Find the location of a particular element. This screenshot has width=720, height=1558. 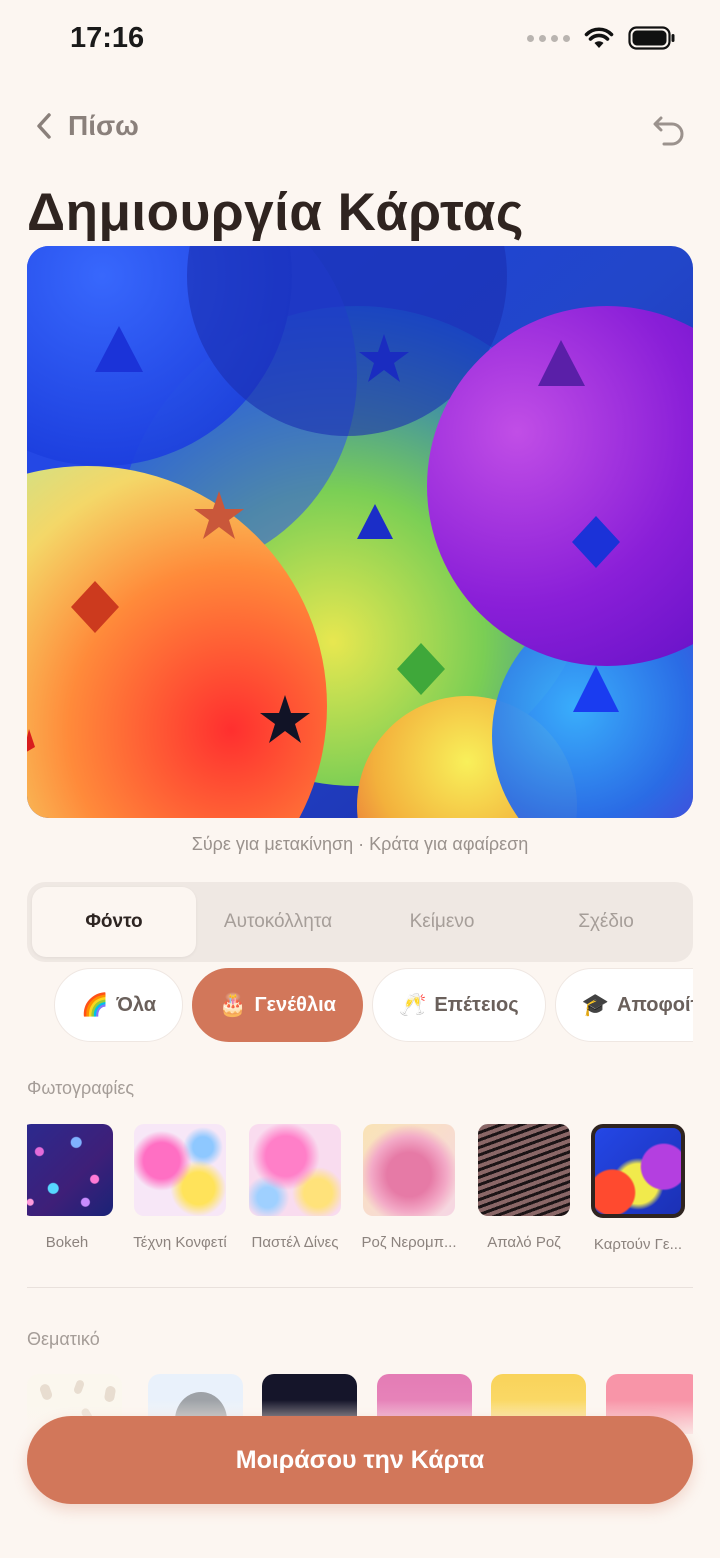

category-chips: 🌈 Όλα 🎂 Γενέθλια 🥂 Επέτειος 🎓 Αποφοίτηση is located at coordinates (360, 1007).